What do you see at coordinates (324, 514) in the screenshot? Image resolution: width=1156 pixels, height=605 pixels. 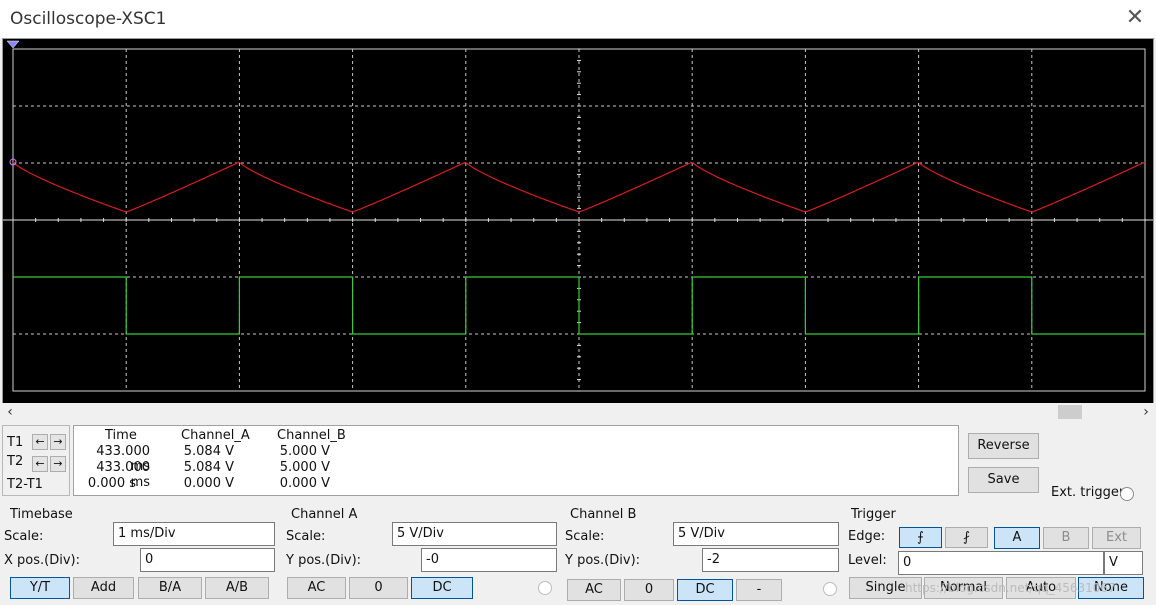 I see `channel-a-group-label: Channel A` at bounding box center [324, 514].